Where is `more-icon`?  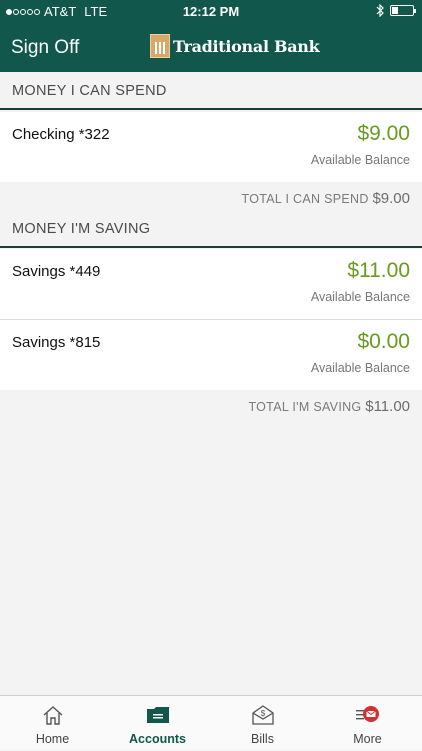
more-icon is located at coordinates (367, 714).